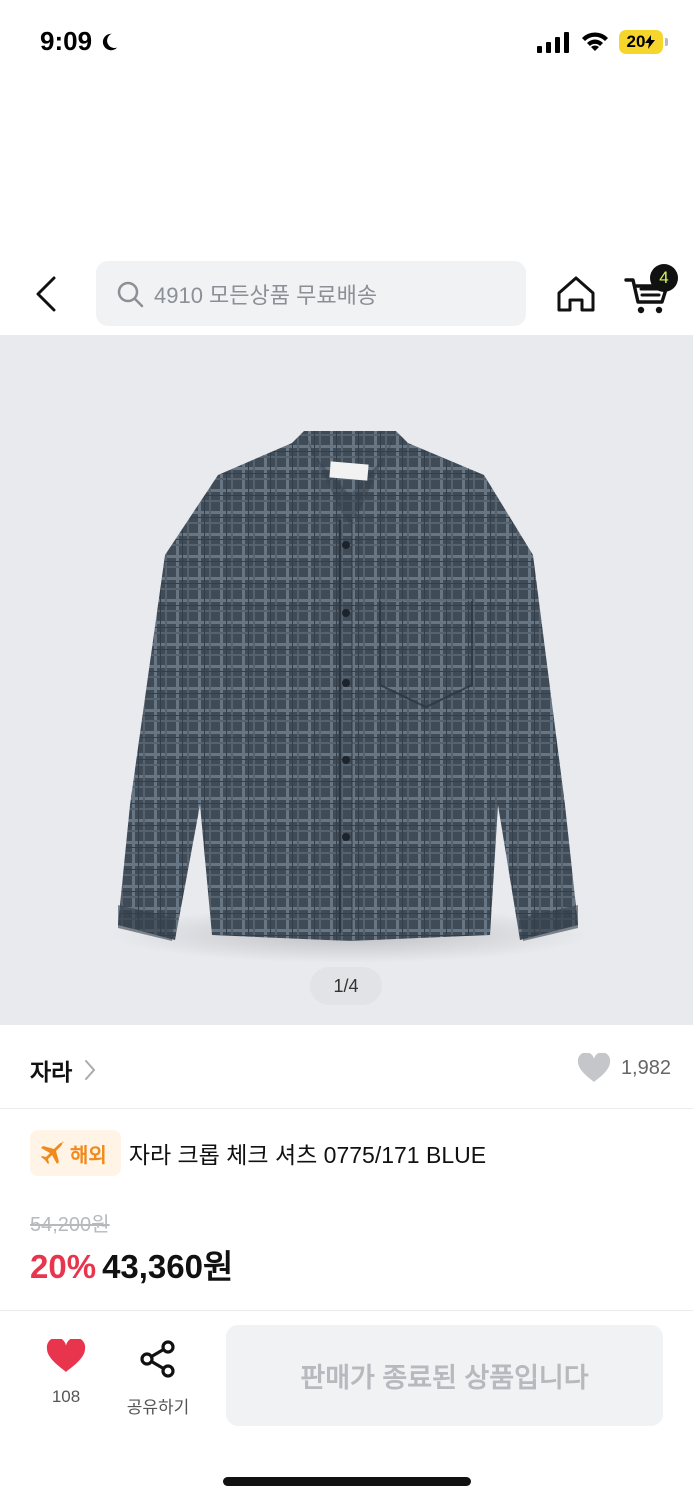 This screenshot has height=1500, width=693. I want to click on status-indicators: 20, so click(602, 42).